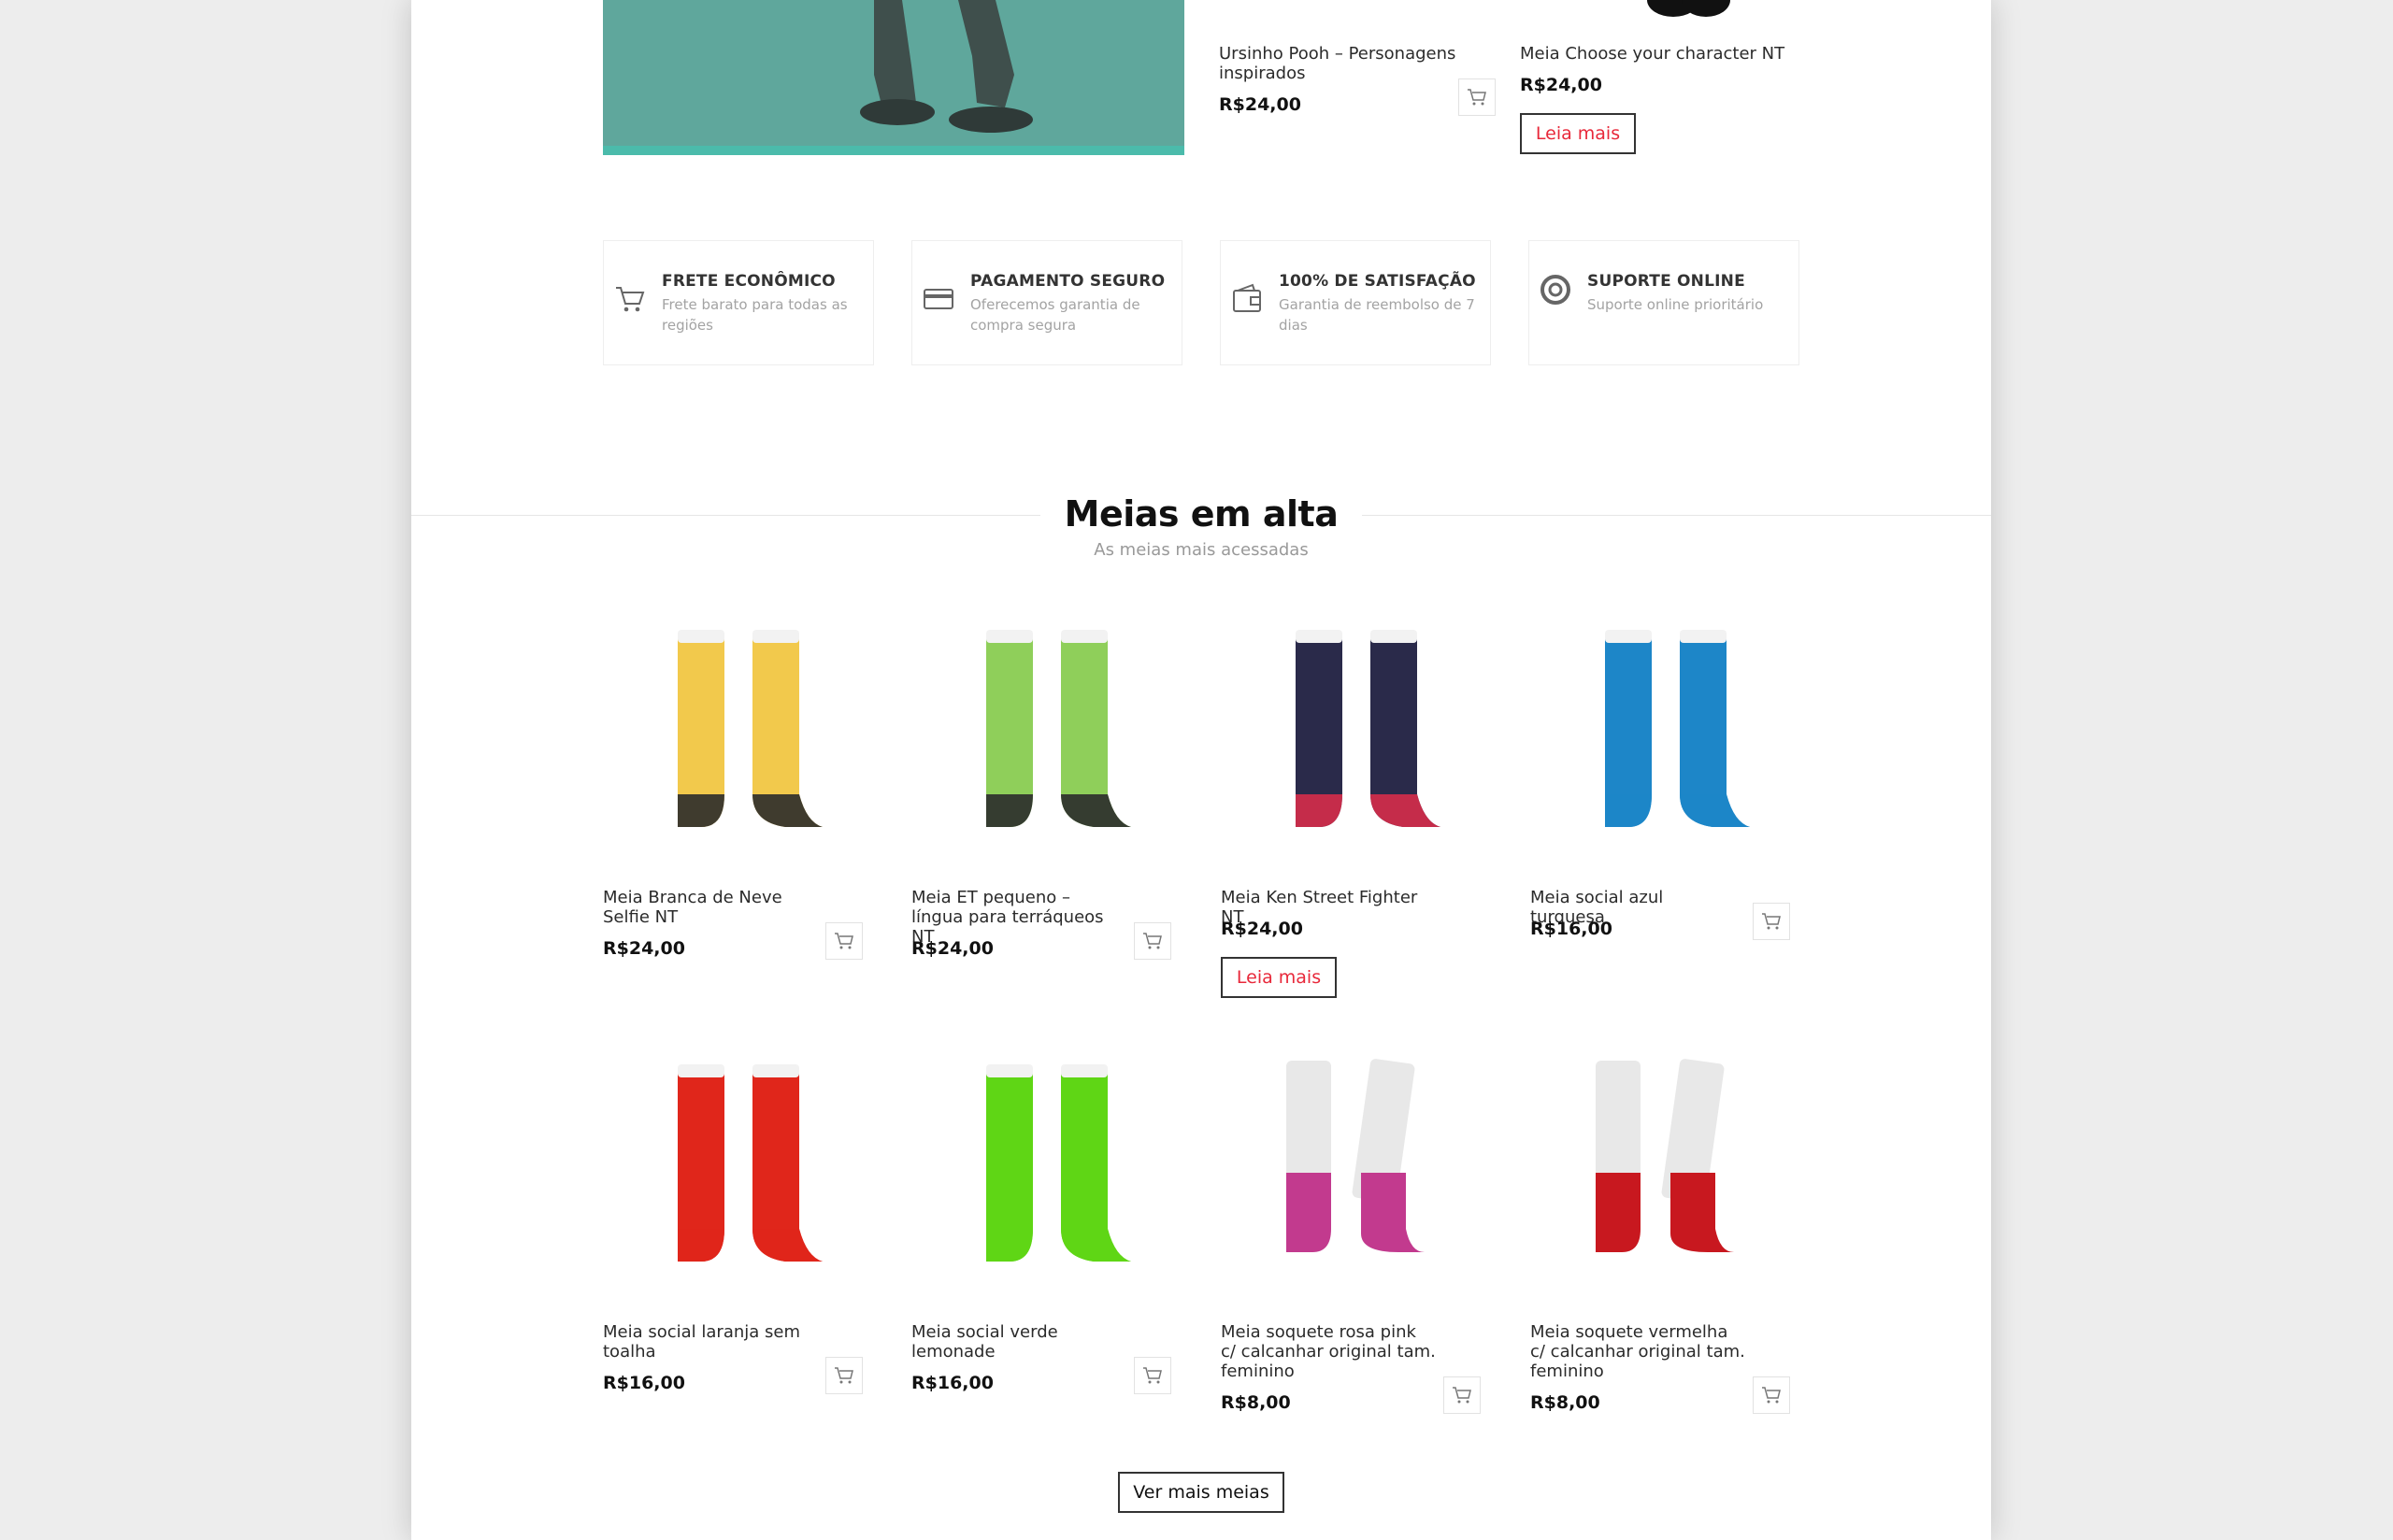 The image size is (2393, 1540). What do you see at coordinates (1655, 54) in the screenshot?
I see `product-name: Meia Choose your character NT` at bounding box center [1655, 54].